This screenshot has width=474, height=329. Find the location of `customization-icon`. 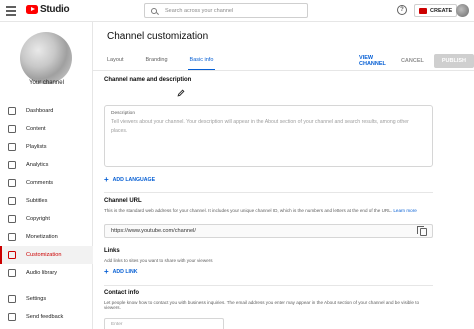

customization-icon is located at coordinates (12, 255).